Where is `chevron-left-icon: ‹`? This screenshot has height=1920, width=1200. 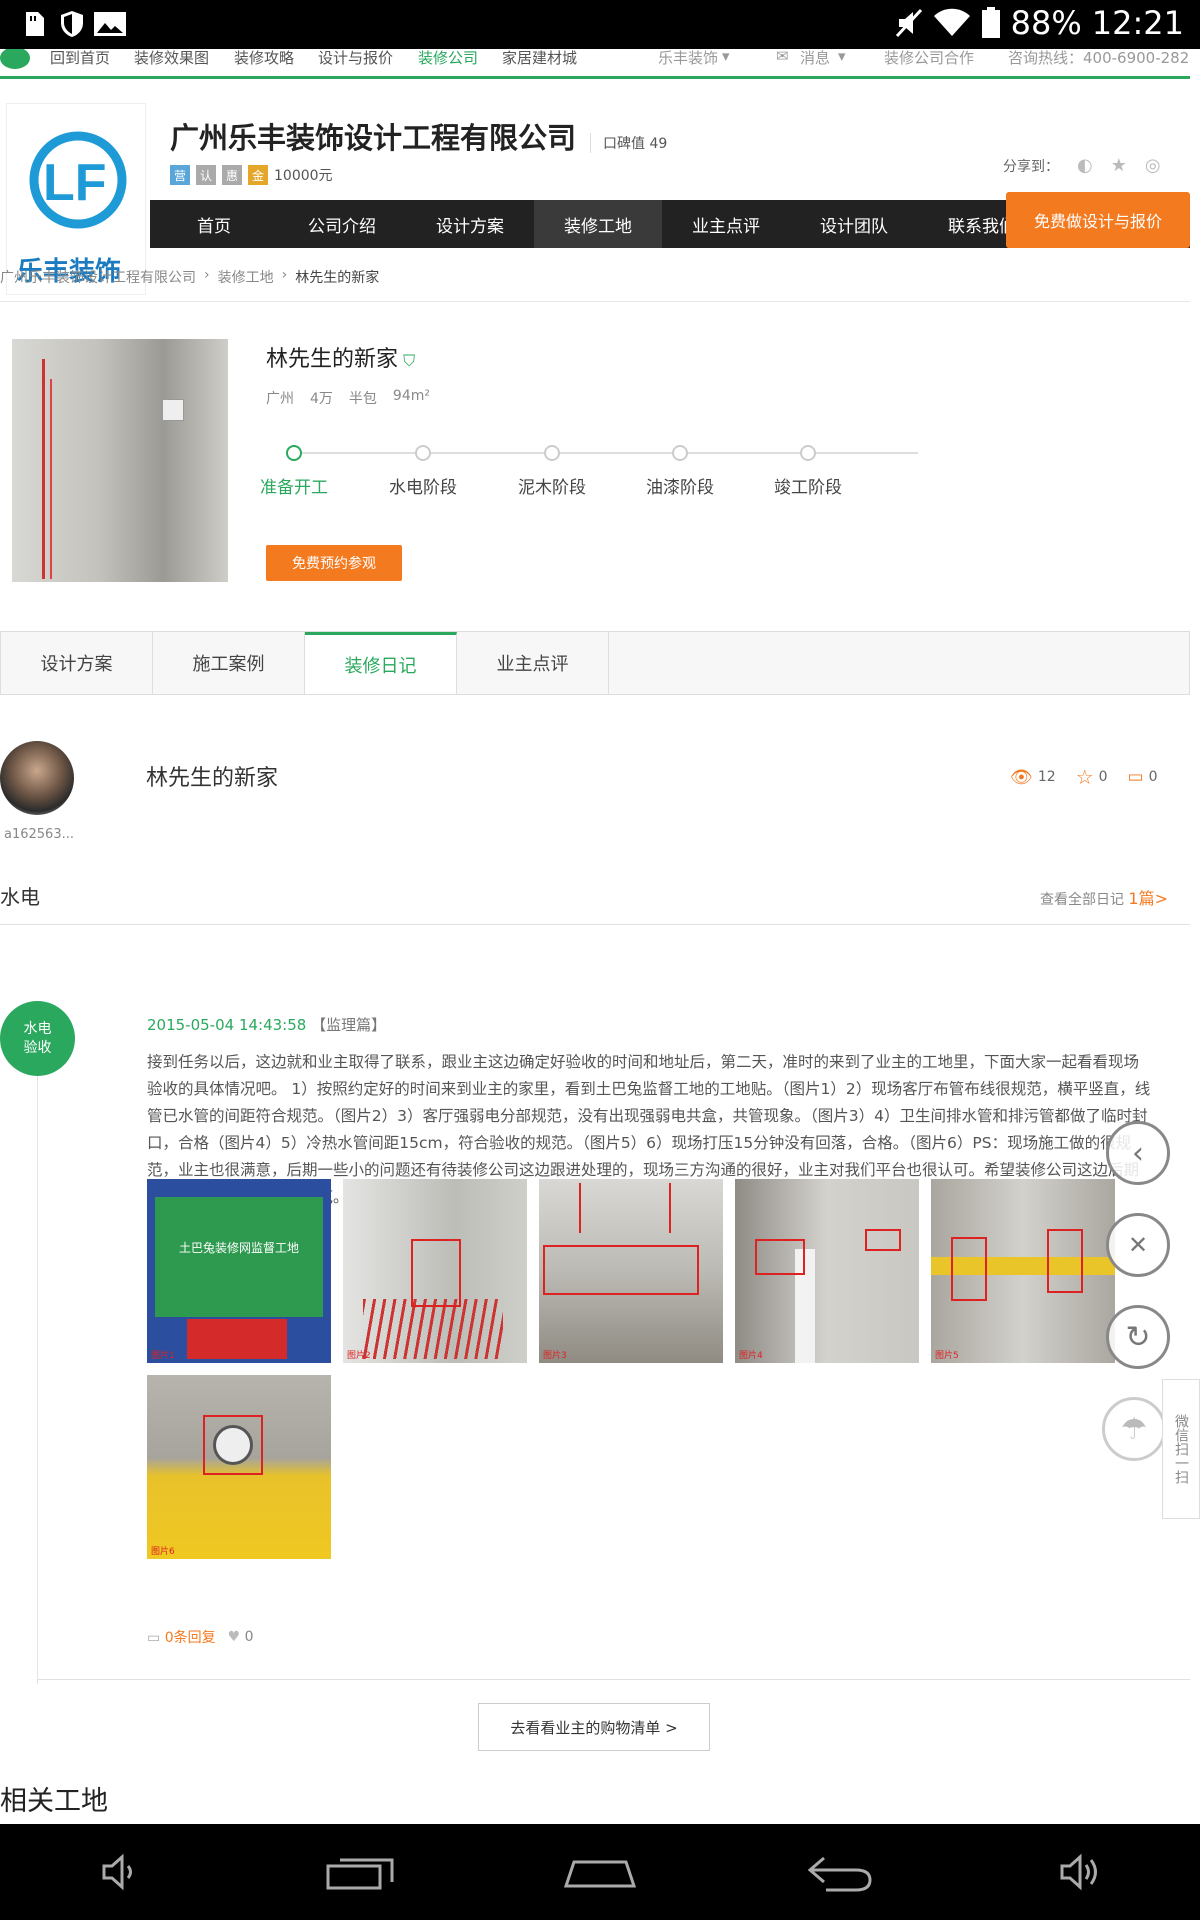 chevron-left-icon: ‹ is located at coordinates (1138, 1153).